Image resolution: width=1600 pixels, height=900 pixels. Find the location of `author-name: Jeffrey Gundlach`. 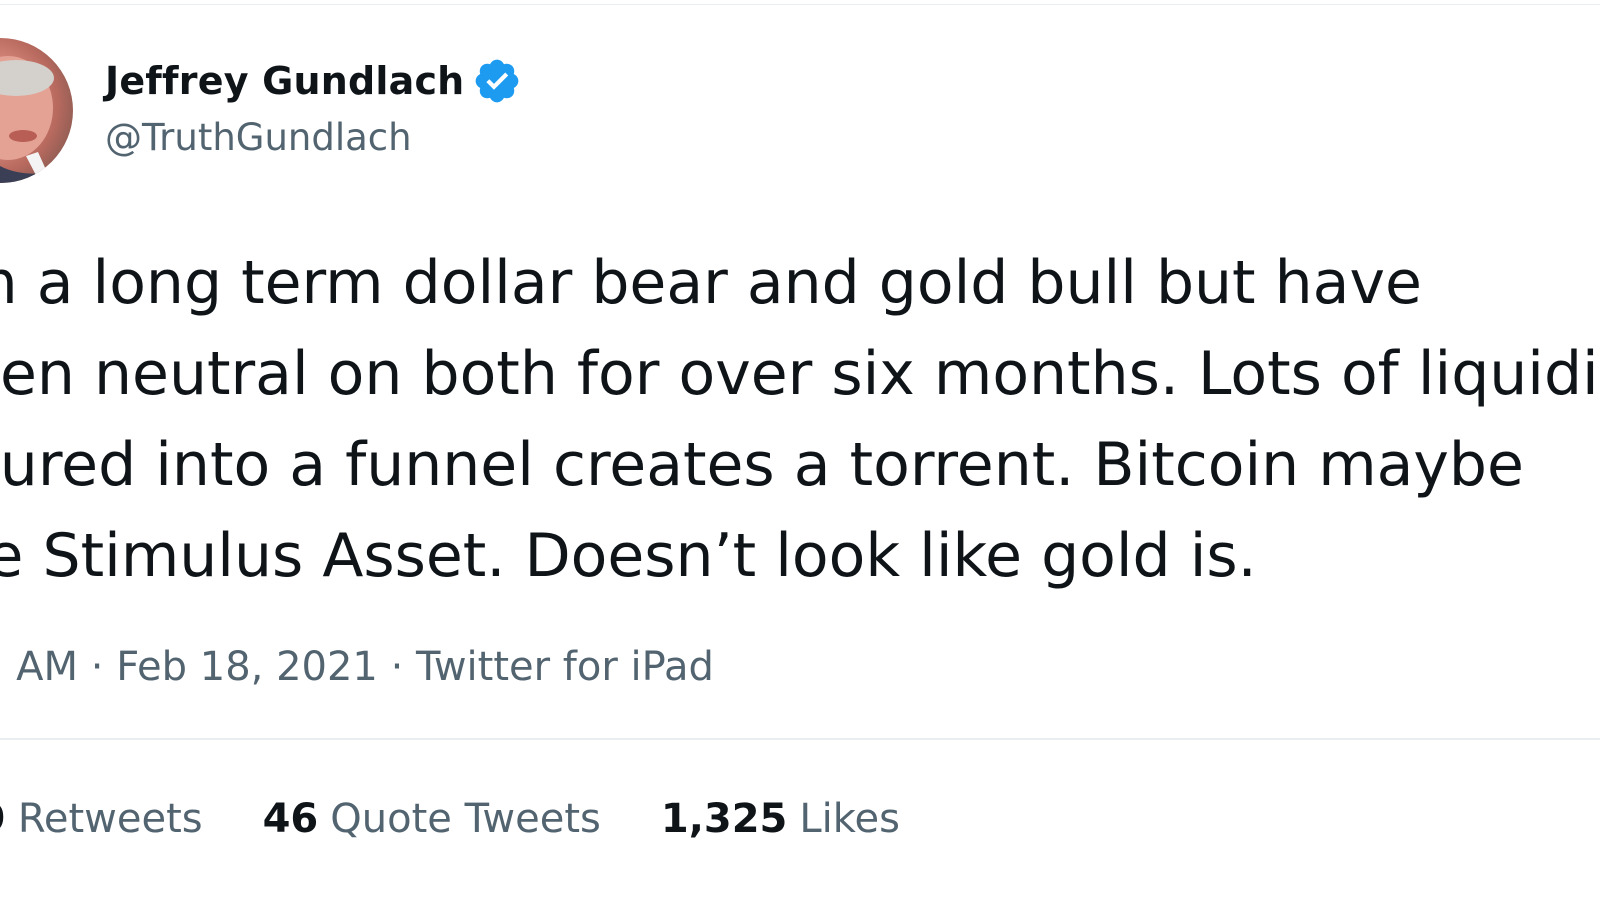

author-name: Jeffrey Gundlach is located at coordinates (313, 81).